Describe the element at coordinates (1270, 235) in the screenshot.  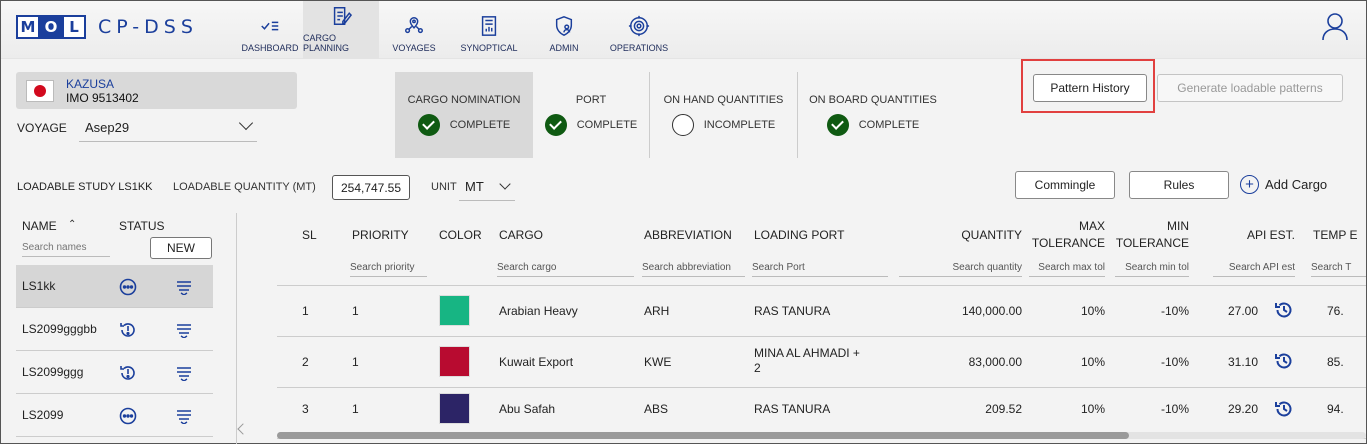
I see `header-api-est: API EST.` at that location.